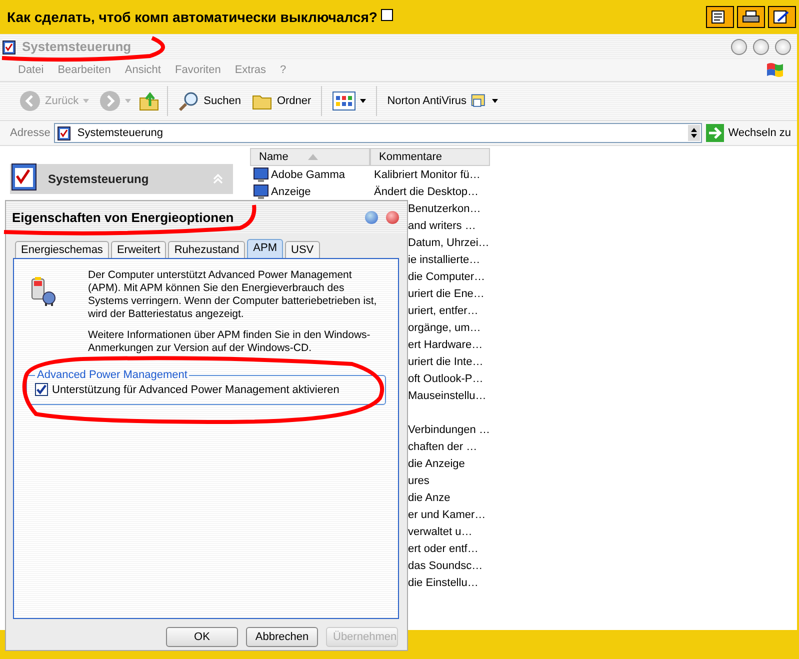  Describe the element at coordinates (196, 390) in the screenshot. I see `checkbox-label: Unterstützung für Advanced Power Management aktivieren` at that location.